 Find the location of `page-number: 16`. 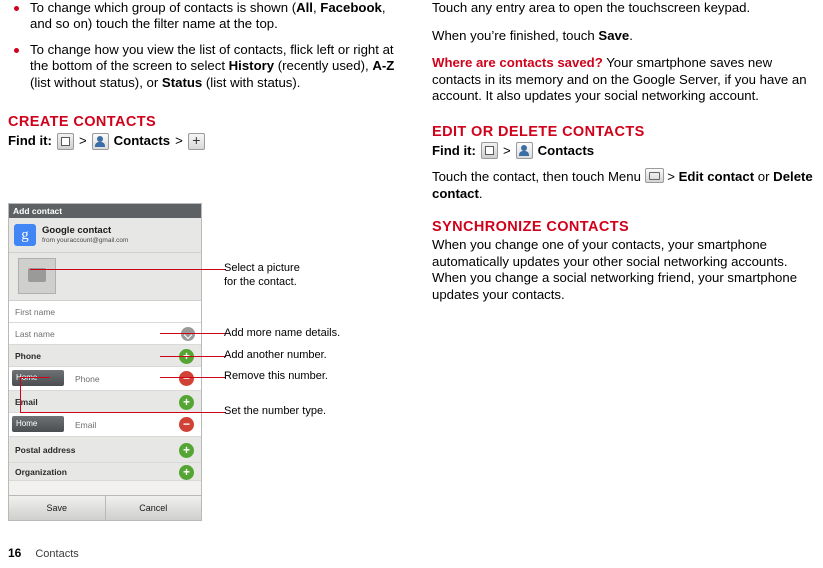

page-number: 16 is located at coordinates (15, 553).